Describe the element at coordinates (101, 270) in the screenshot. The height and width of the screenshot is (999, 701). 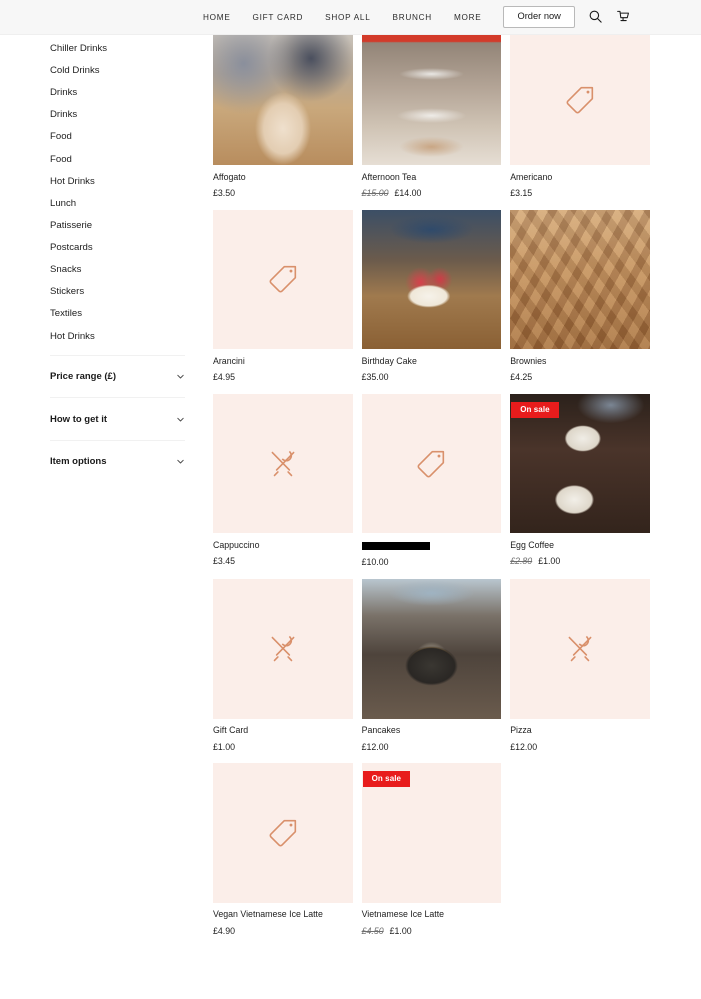
I see `sidebar-category-item: Snacks` at that location.